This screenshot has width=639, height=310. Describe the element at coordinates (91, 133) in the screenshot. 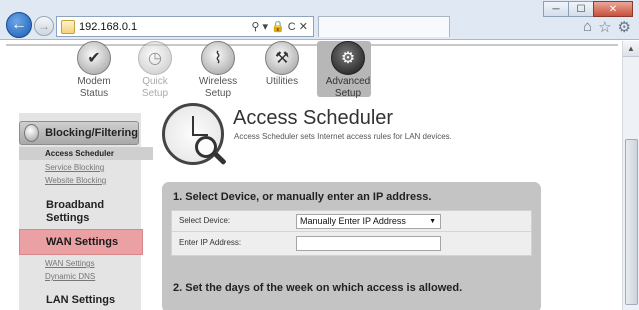

I see `sidebar-header-label: Blocking/Filtering` at that location.